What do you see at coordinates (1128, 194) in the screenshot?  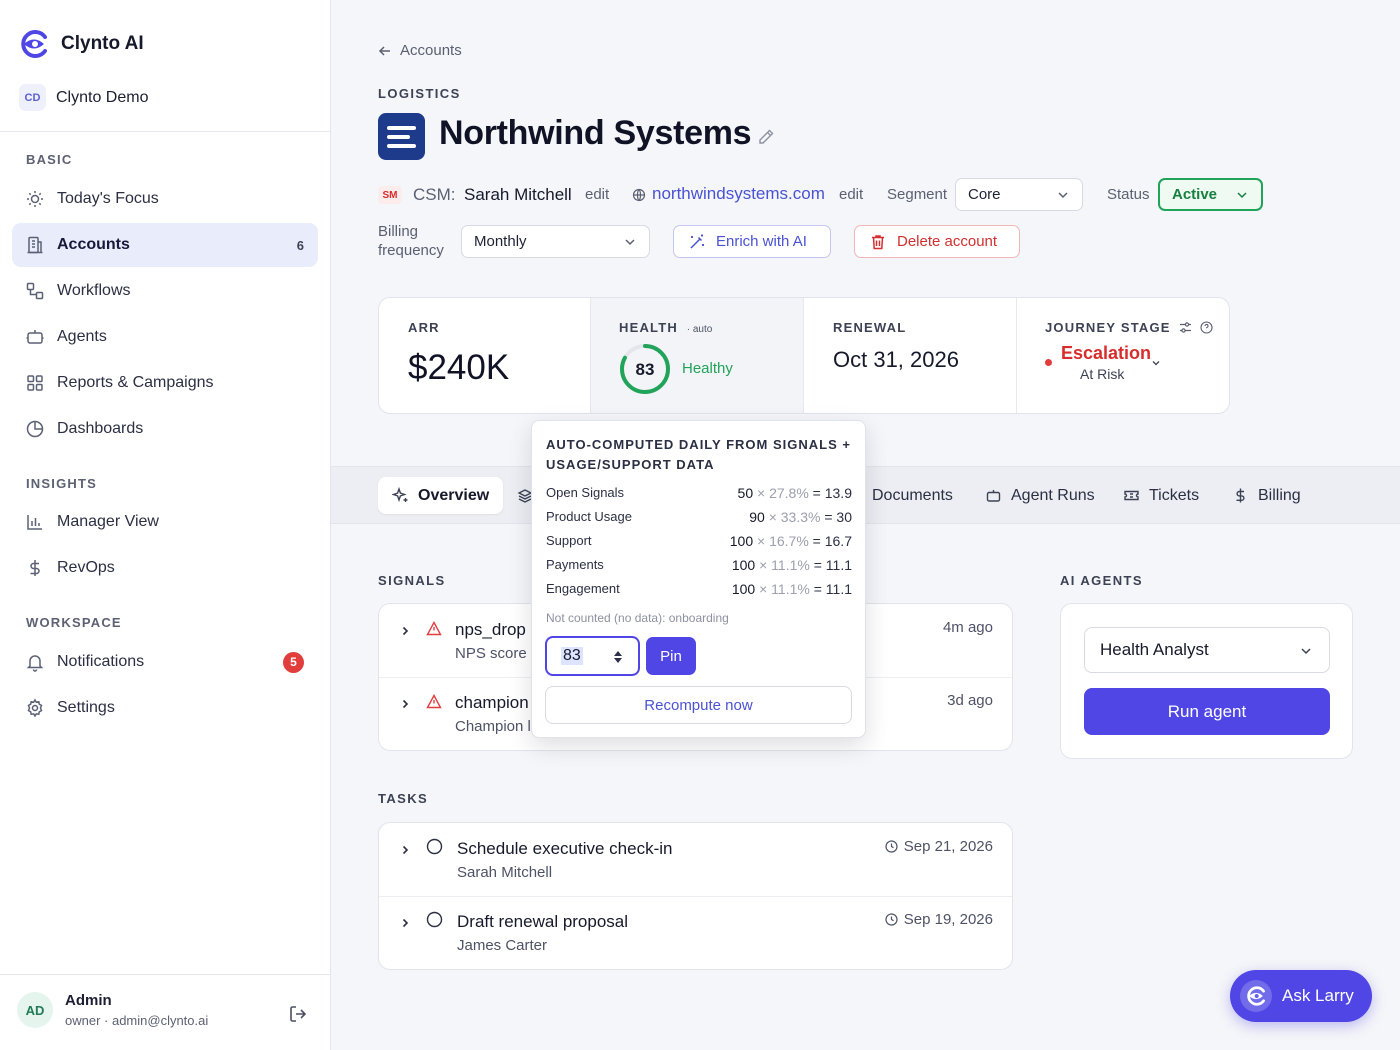 I see `status-label: Status` at bounding box center [1128, 194].